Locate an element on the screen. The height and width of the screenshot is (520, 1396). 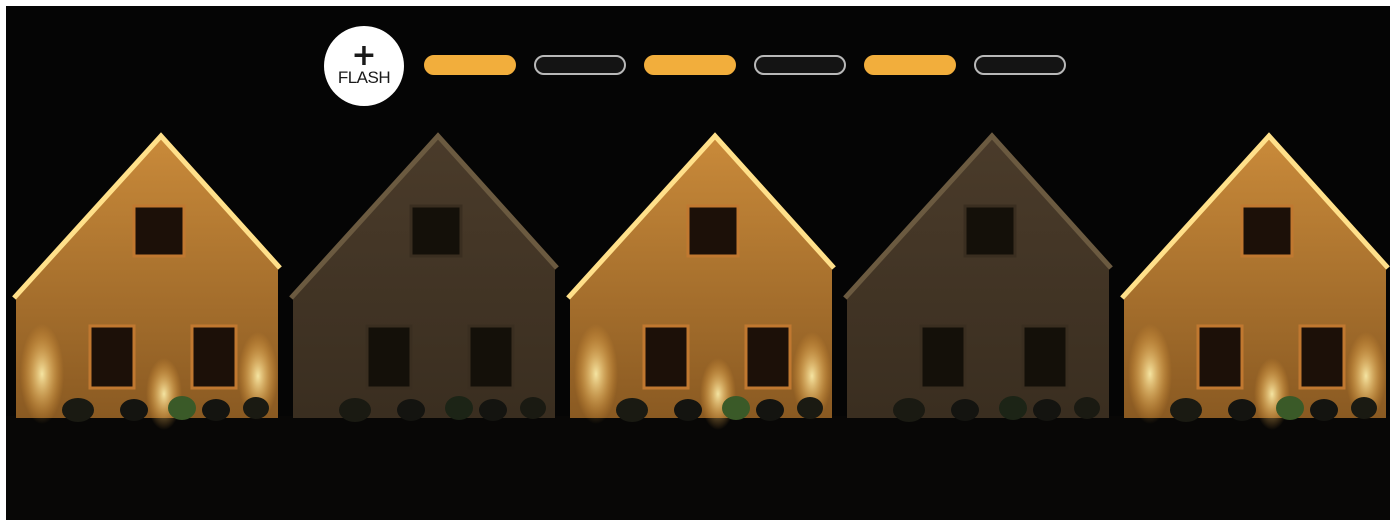
flash-label: FLASH is located at coordinates (364, 77).